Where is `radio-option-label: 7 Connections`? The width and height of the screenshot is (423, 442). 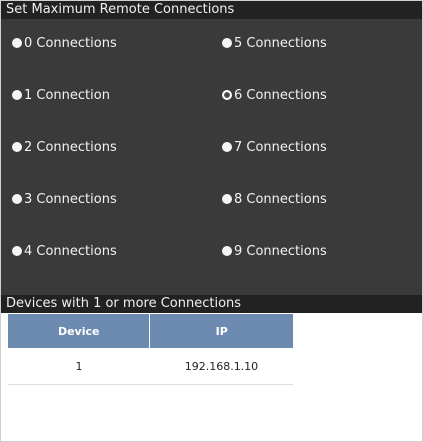 radio-option-label: 7 Connections is located at coordinates (280, 147).